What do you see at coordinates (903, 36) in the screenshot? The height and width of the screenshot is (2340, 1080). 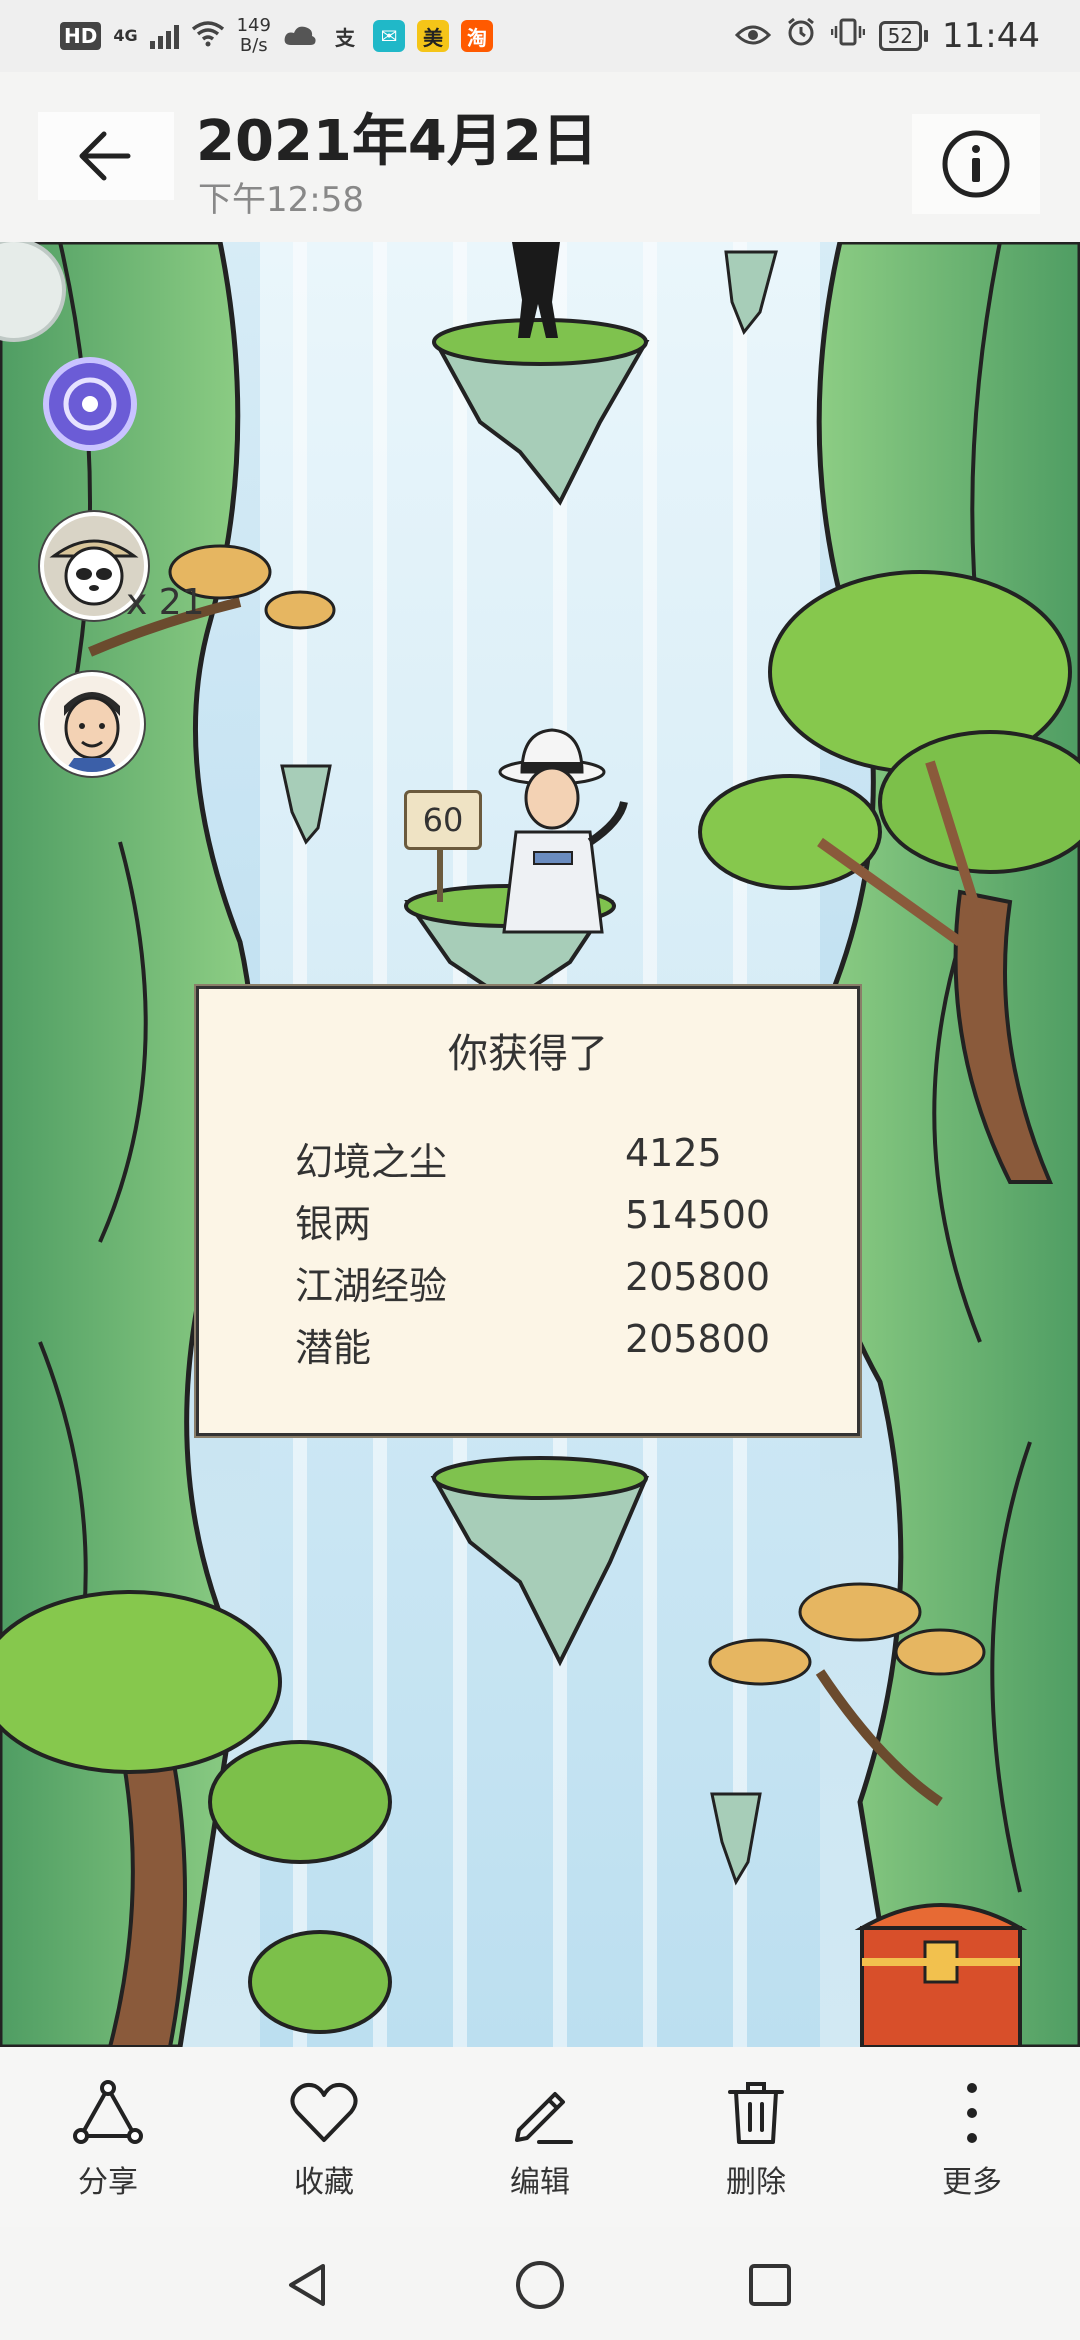 I see `battery-icon: 52` at bounding box center [903, 36].